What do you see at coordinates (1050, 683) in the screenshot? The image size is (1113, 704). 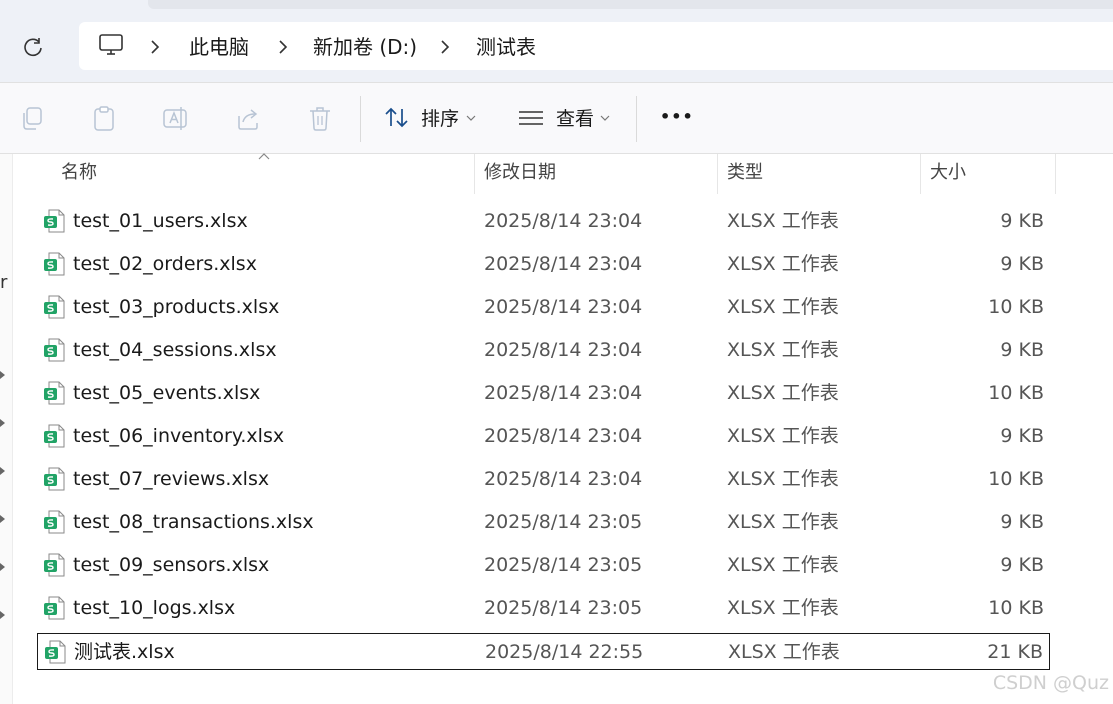 I see `watermark: CSDN @Quz` at bounding box center [1050, 683].